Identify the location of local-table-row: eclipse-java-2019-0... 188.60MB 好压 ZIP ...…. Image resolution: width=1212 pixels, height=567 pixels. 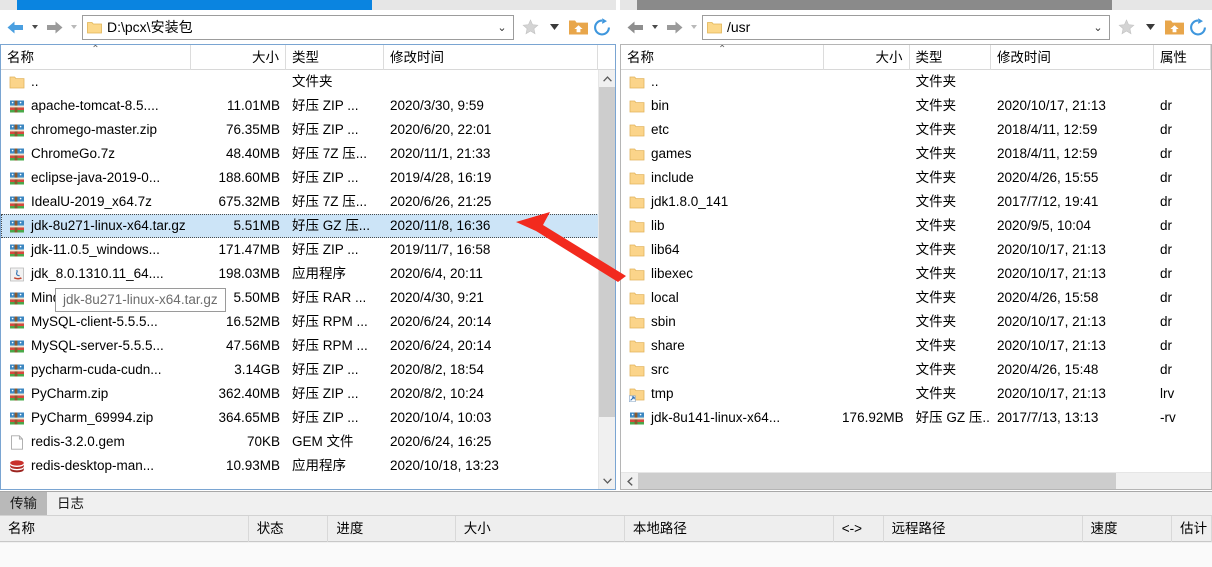
(308, 178).